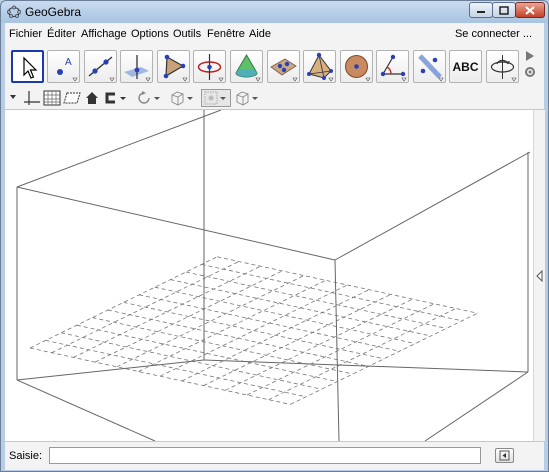 The width and height of the screenshot is (549, 472). Describe the element at coordinates (265, 455) in the screenshot. I see `command-input` at that location.